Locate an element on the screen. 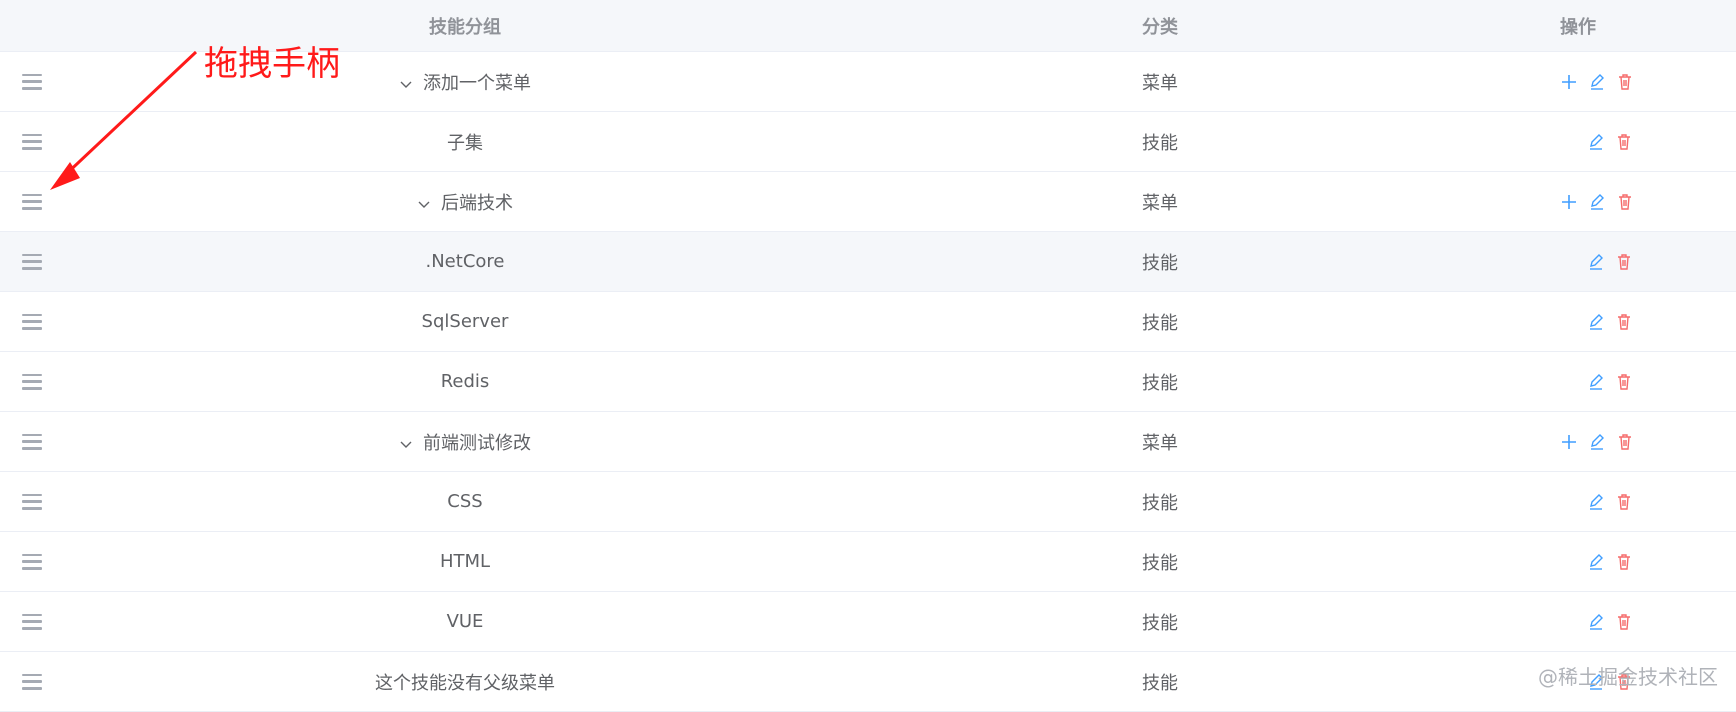  name-cell: 子集 is located at coordinates (465, 141).